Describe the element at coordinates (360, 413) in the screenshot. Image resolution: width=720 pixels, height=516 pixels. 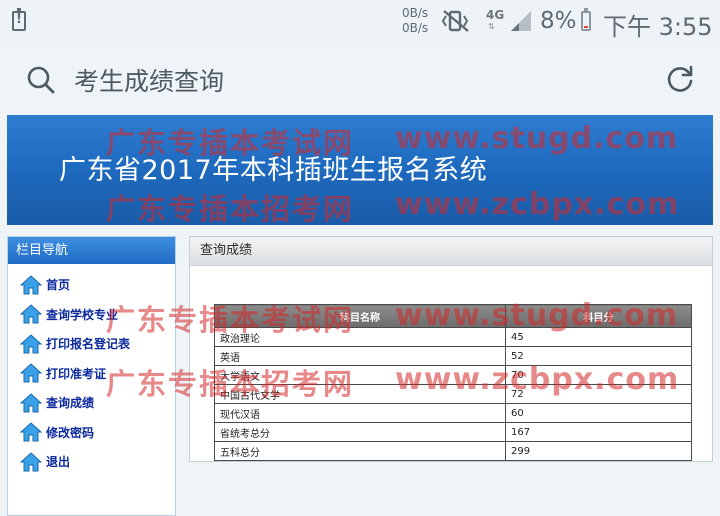
I see `subject-cell: 现代汉语` at that location.